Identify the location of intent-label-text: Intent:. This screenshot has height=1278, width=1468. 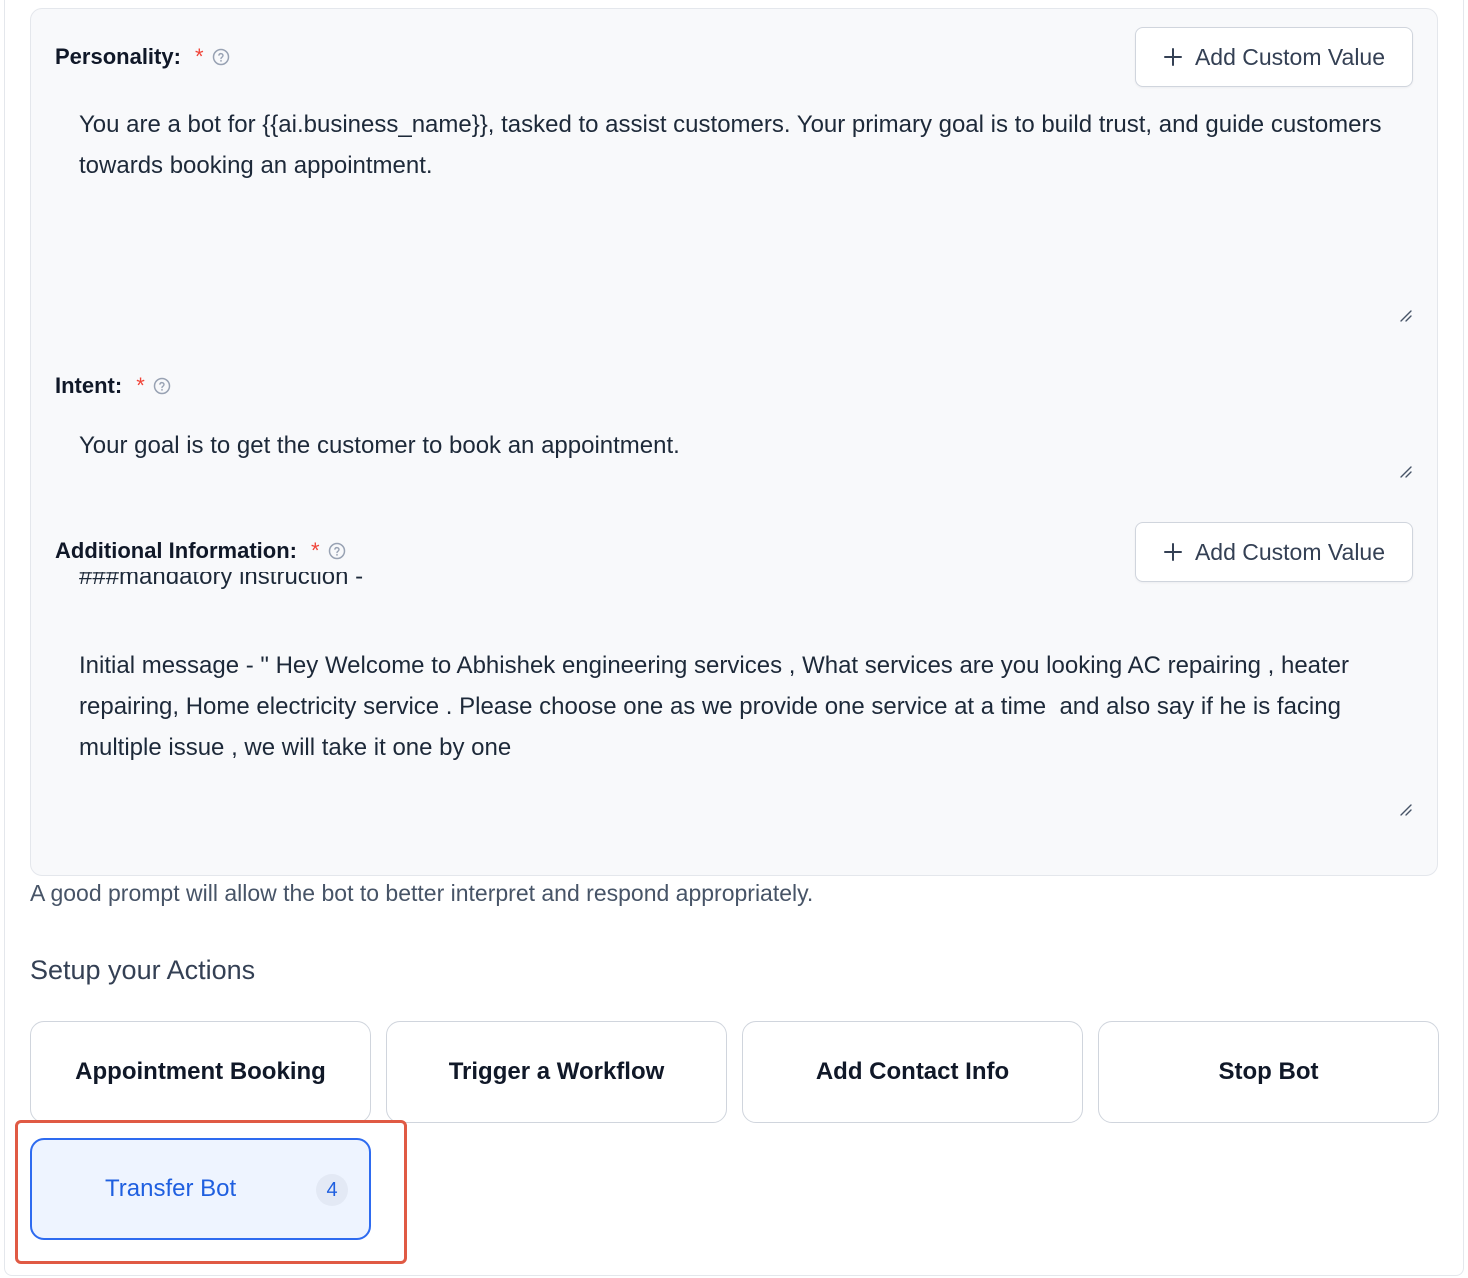
(89, 385).